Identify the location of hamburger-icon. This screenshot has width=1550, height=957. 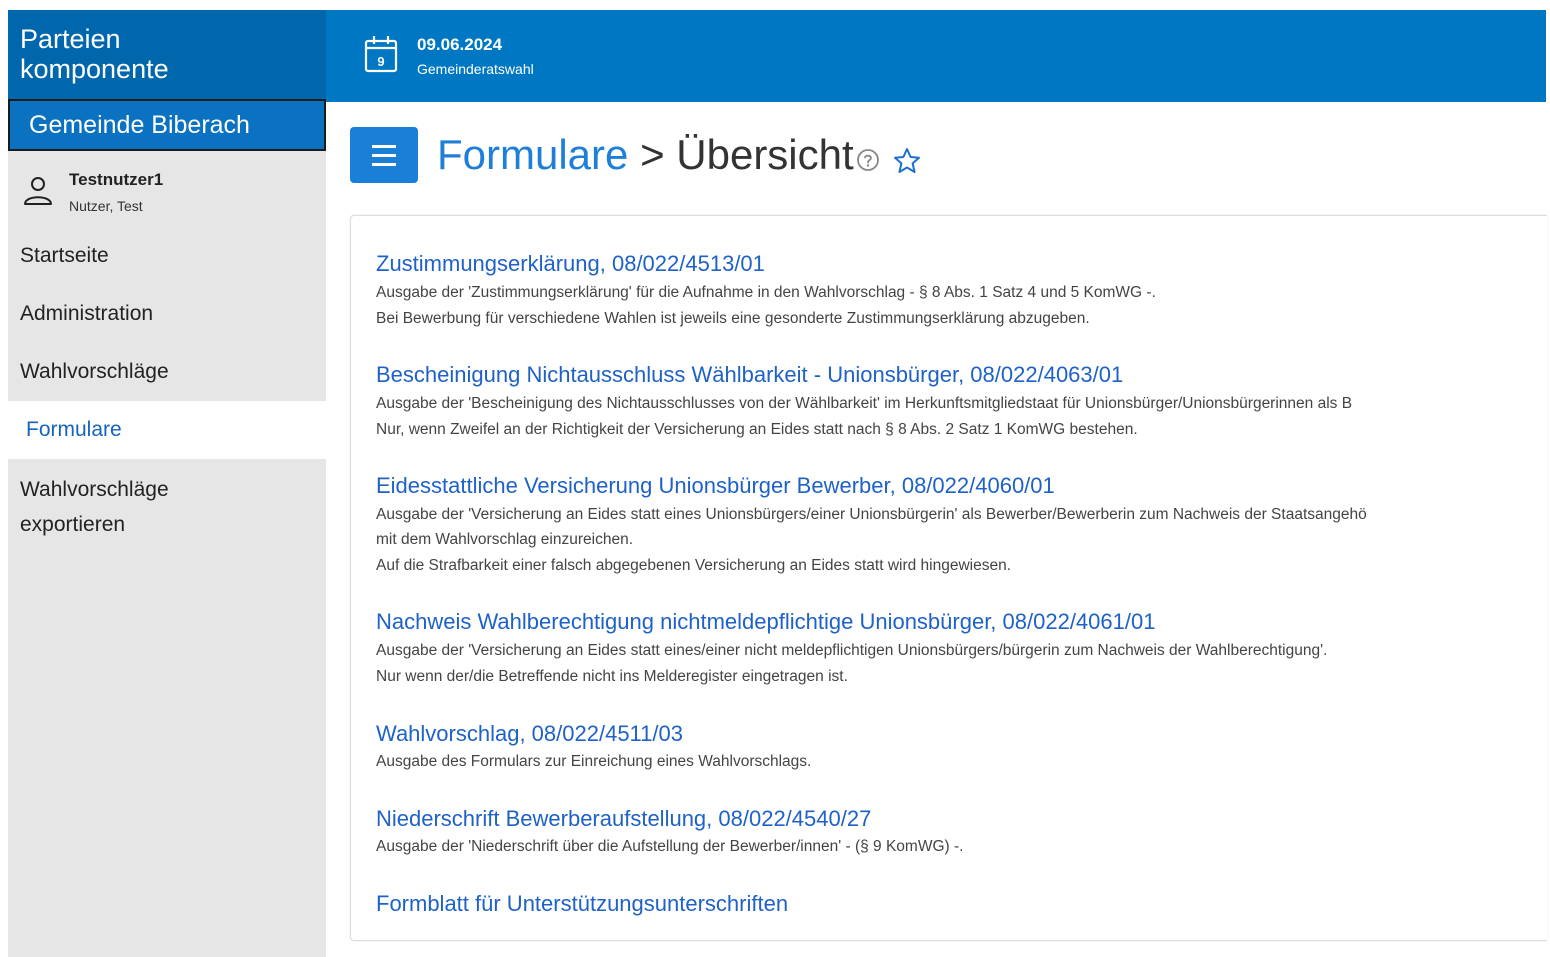
(384, 146).